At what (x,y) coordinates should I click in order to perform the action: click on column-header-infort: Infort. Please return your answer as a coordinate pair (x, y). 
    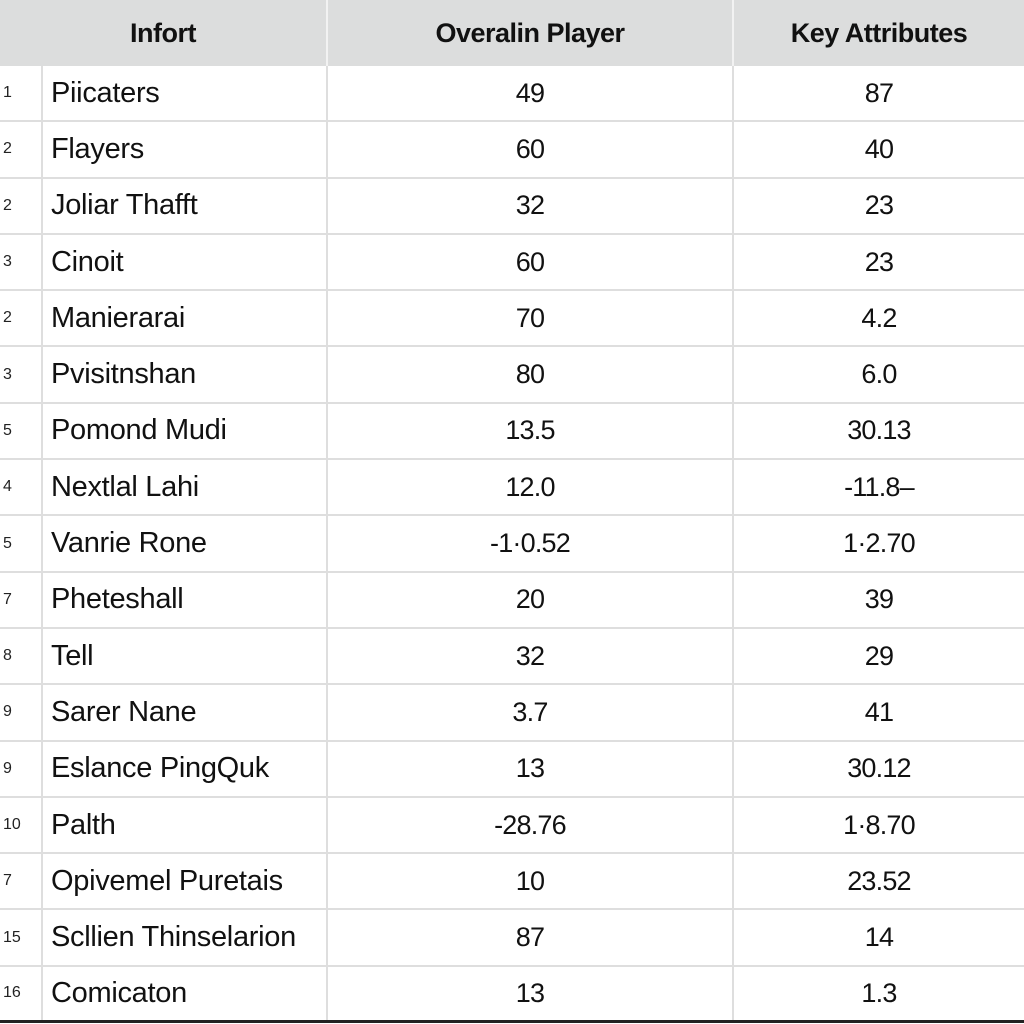
    Looking at the image, I should click on (164, 33).